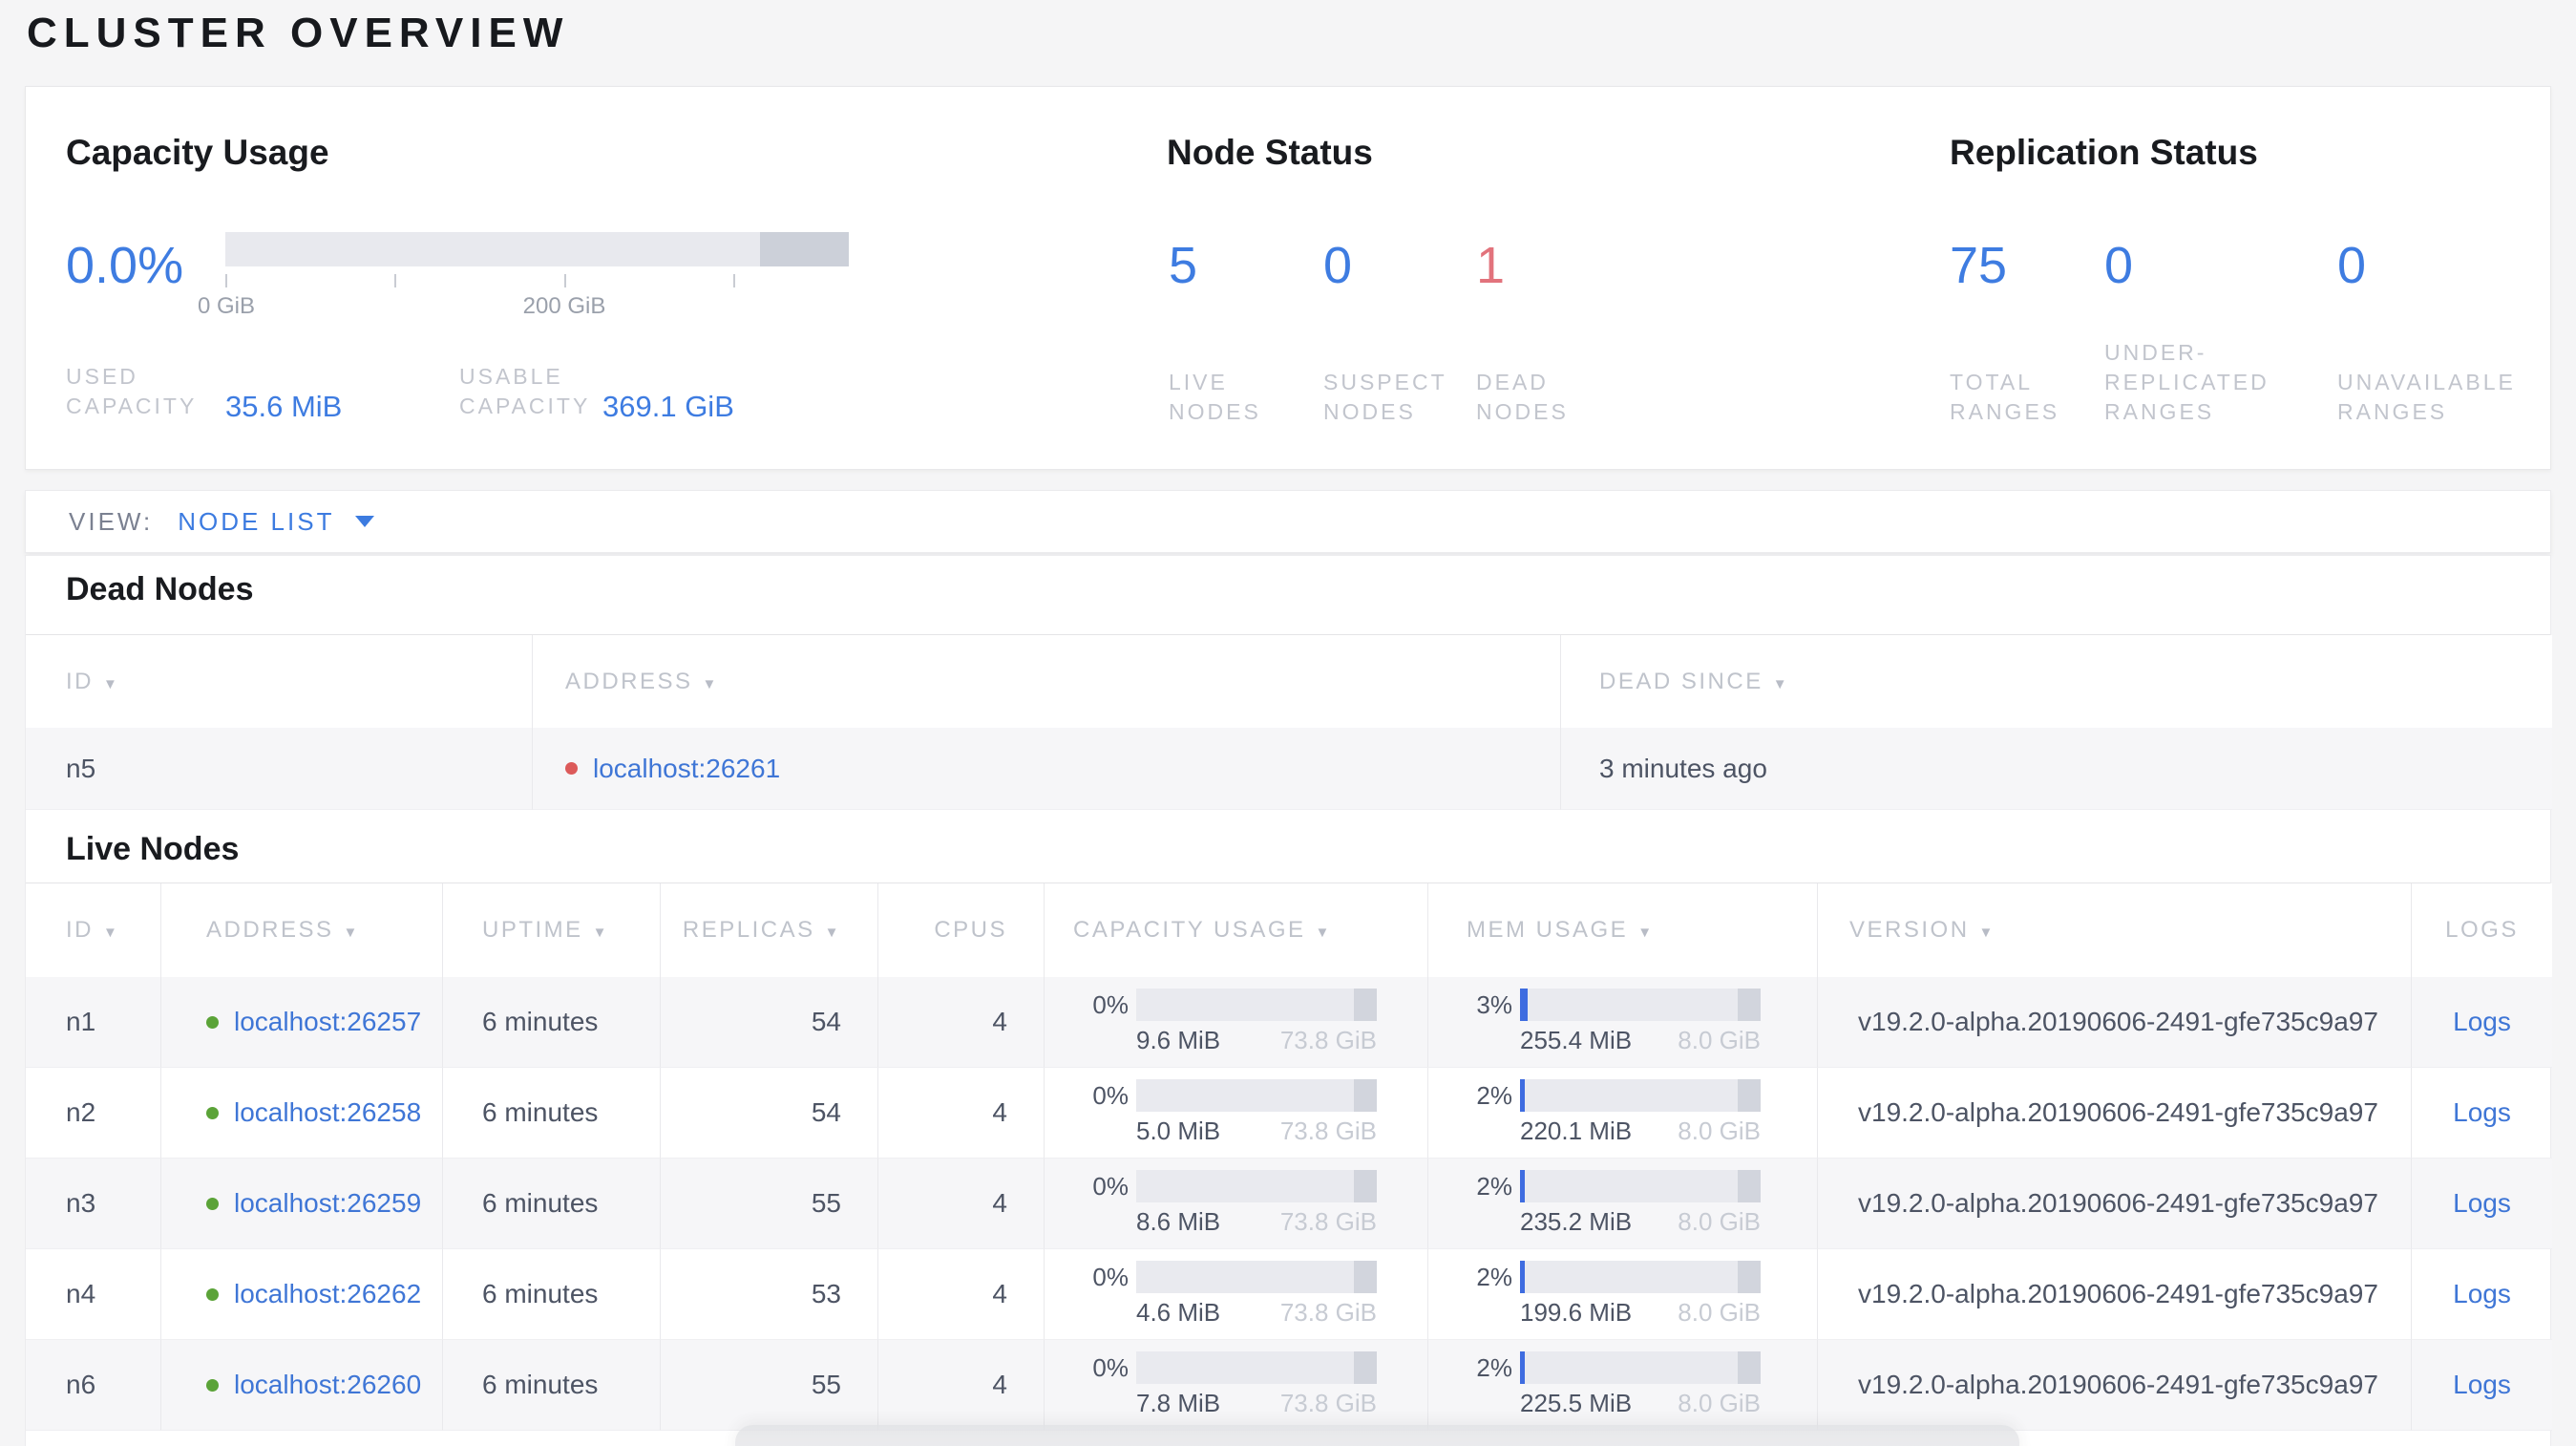 This screenshot has height=1446, width=2576. I want to click on col-header-capacity-usage-label: CAPACITY USAGE, so click(1189, 930).